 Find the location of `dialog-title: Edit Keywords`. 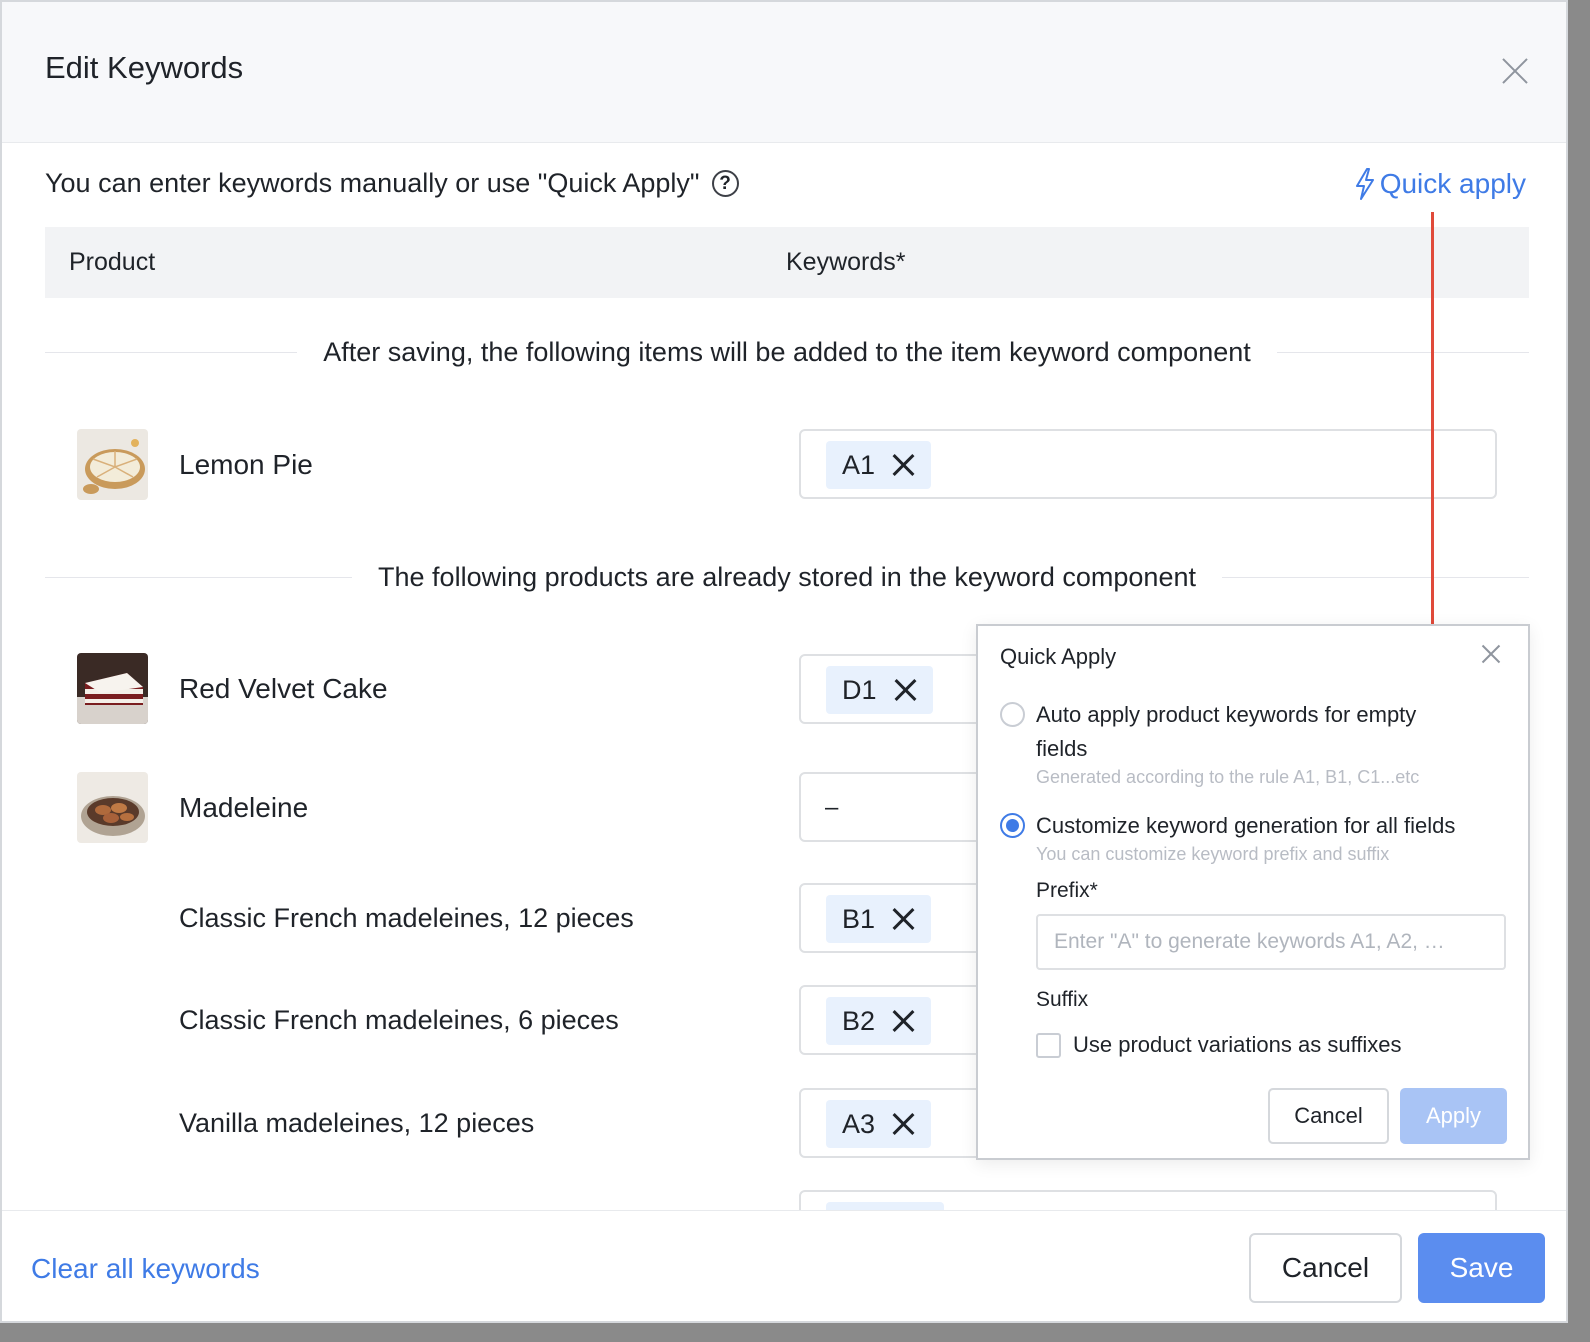

dialog-title: Edit Keywords is located at coordinates (144, 67).